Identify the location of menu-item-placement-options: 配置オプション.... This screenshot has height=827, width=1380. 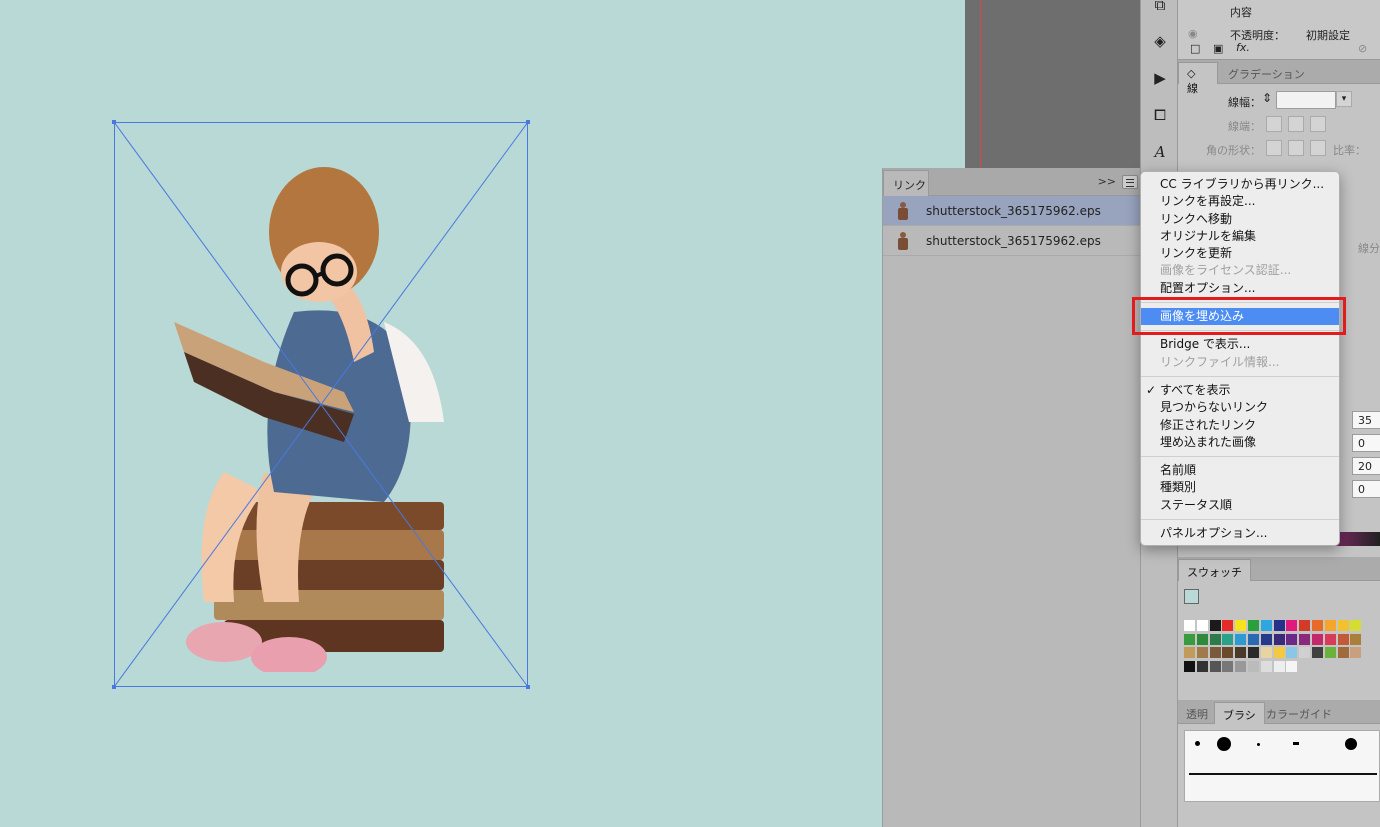
(1240, 288).